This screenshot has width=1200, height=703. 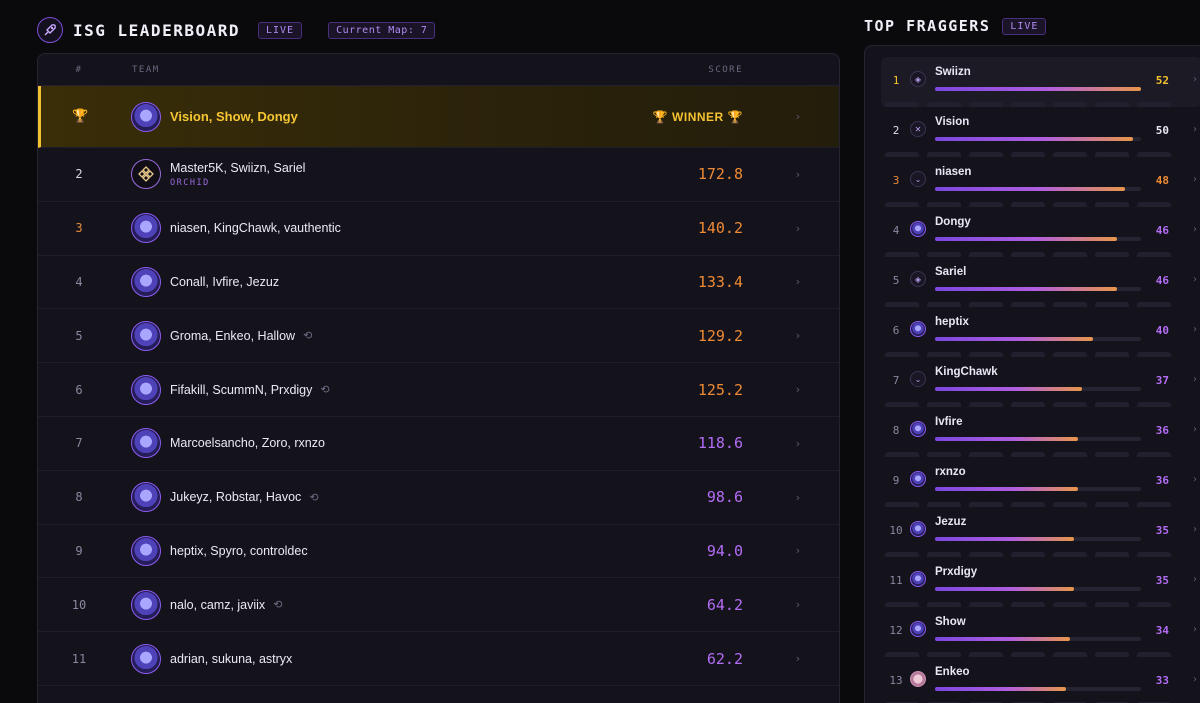 I want to click on team-score: 133.4, so click(x=720, y=281).